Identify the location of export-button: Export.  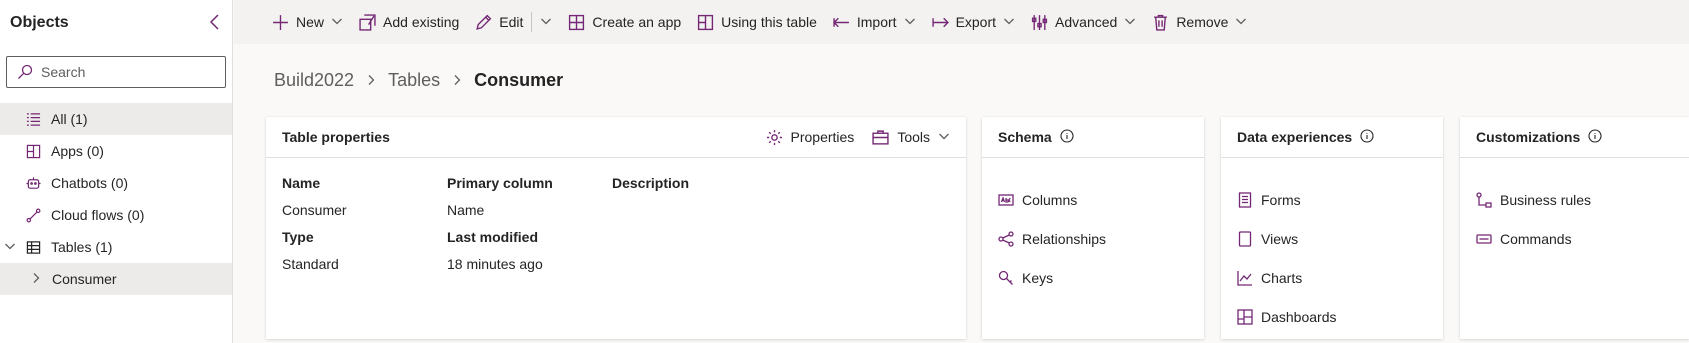
(973, 22).